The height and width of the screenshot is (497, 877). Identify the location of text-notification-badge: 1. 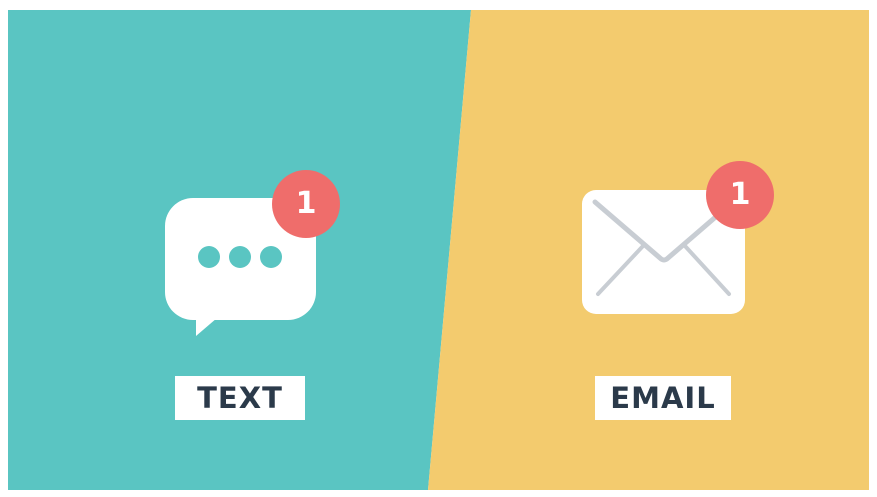
(306, 204).